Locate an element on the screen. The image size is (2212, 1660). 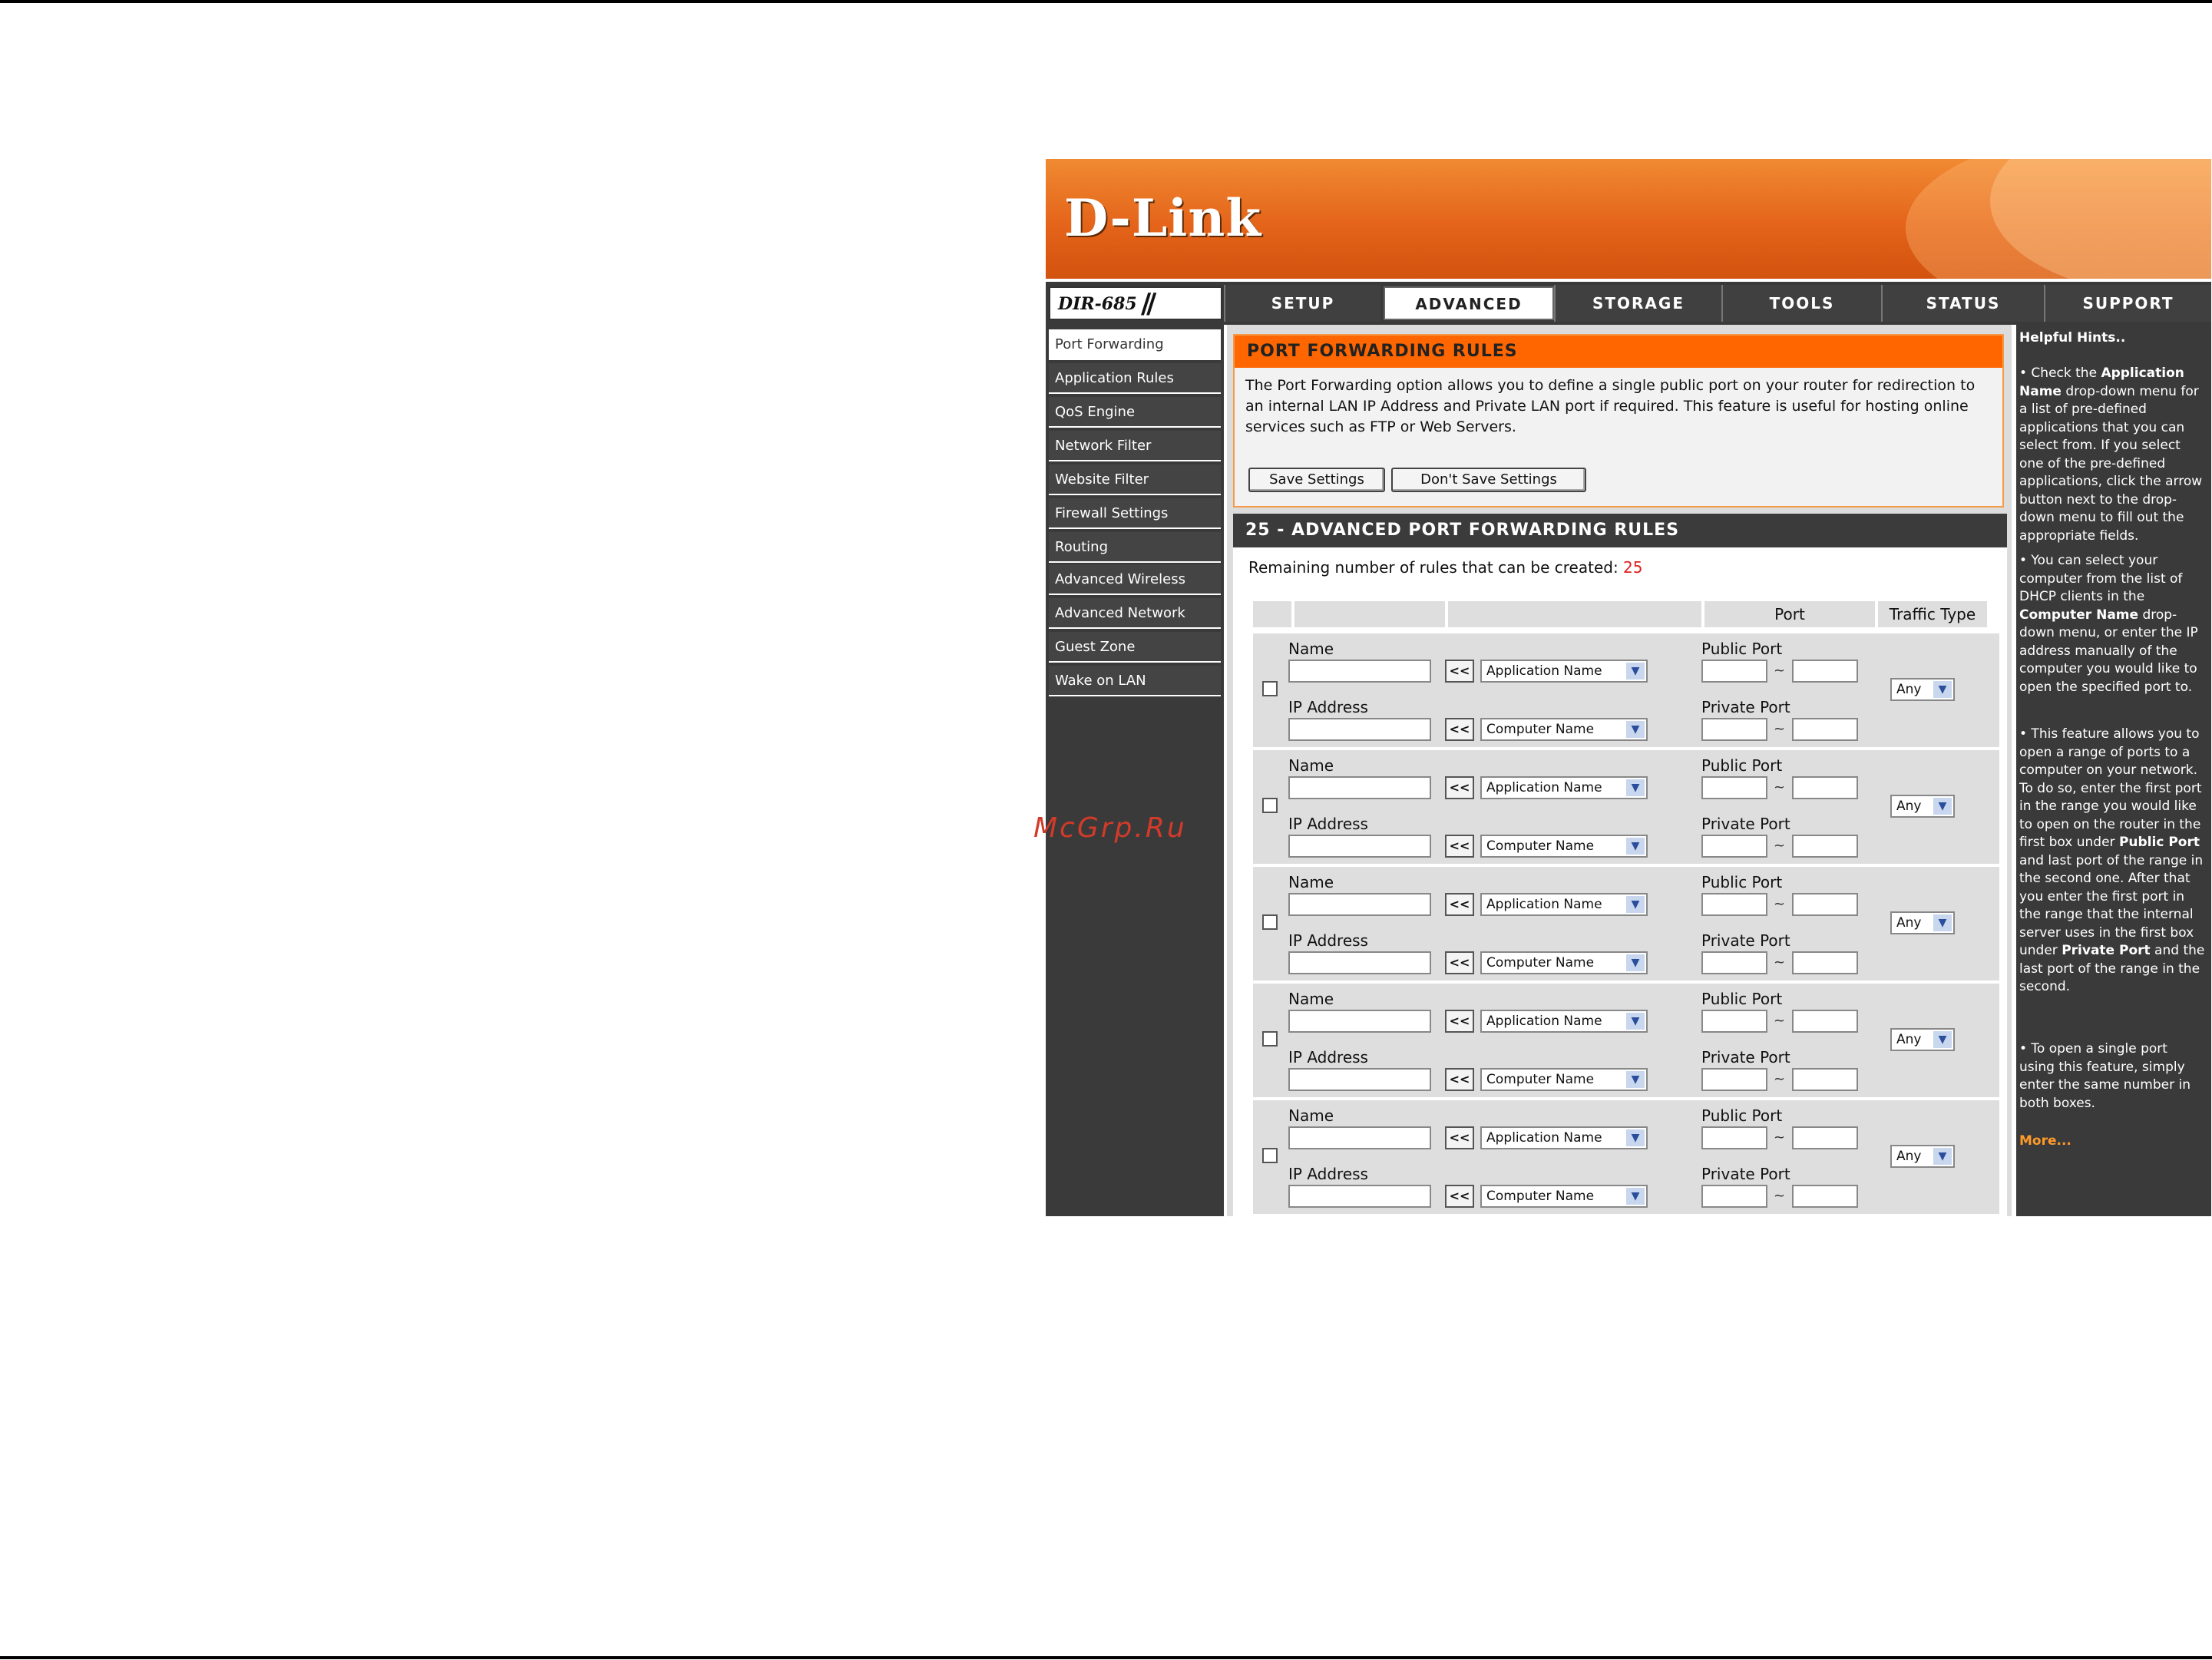
sidebar-item-advanced-network: Advanced Network is located at coordinates (1135, 613).